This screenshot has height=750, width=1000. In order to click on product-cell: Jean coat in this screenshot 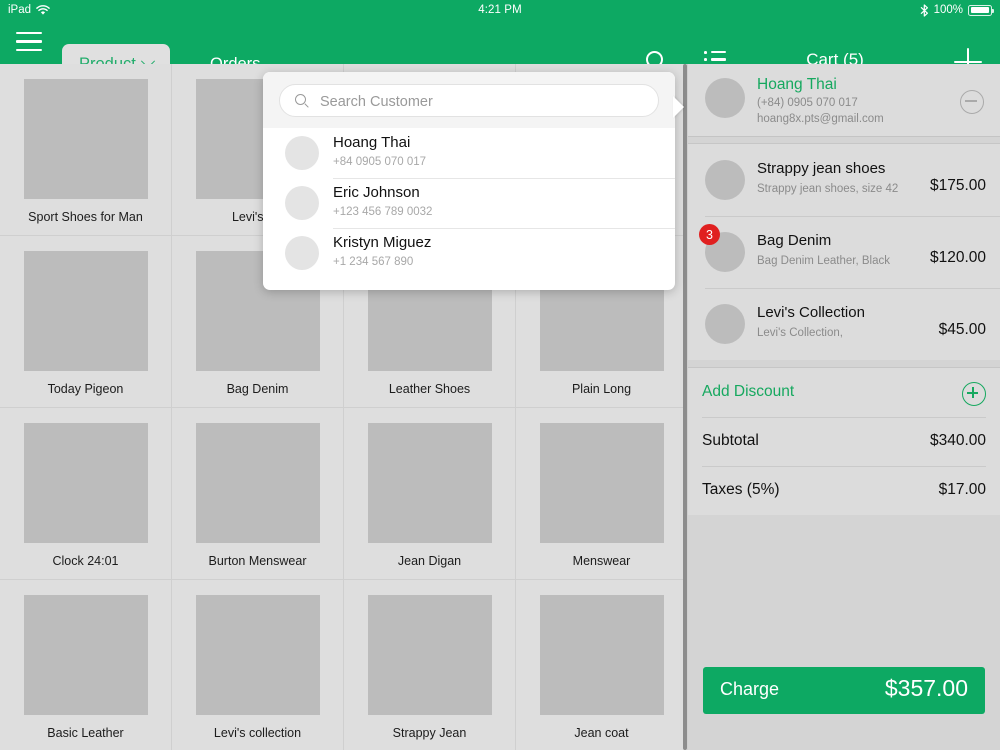, I will do `click(602, 665)`.